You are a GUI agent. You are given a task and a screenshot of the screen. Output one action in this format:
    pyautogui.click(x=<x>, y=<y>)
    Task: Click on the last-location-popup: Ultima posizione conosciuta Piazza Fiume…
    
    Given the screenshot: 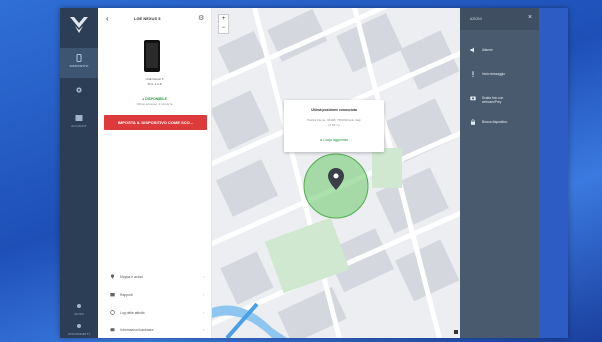 What is the action you would take?
    pyautogui.click(x=334, y=126)
    